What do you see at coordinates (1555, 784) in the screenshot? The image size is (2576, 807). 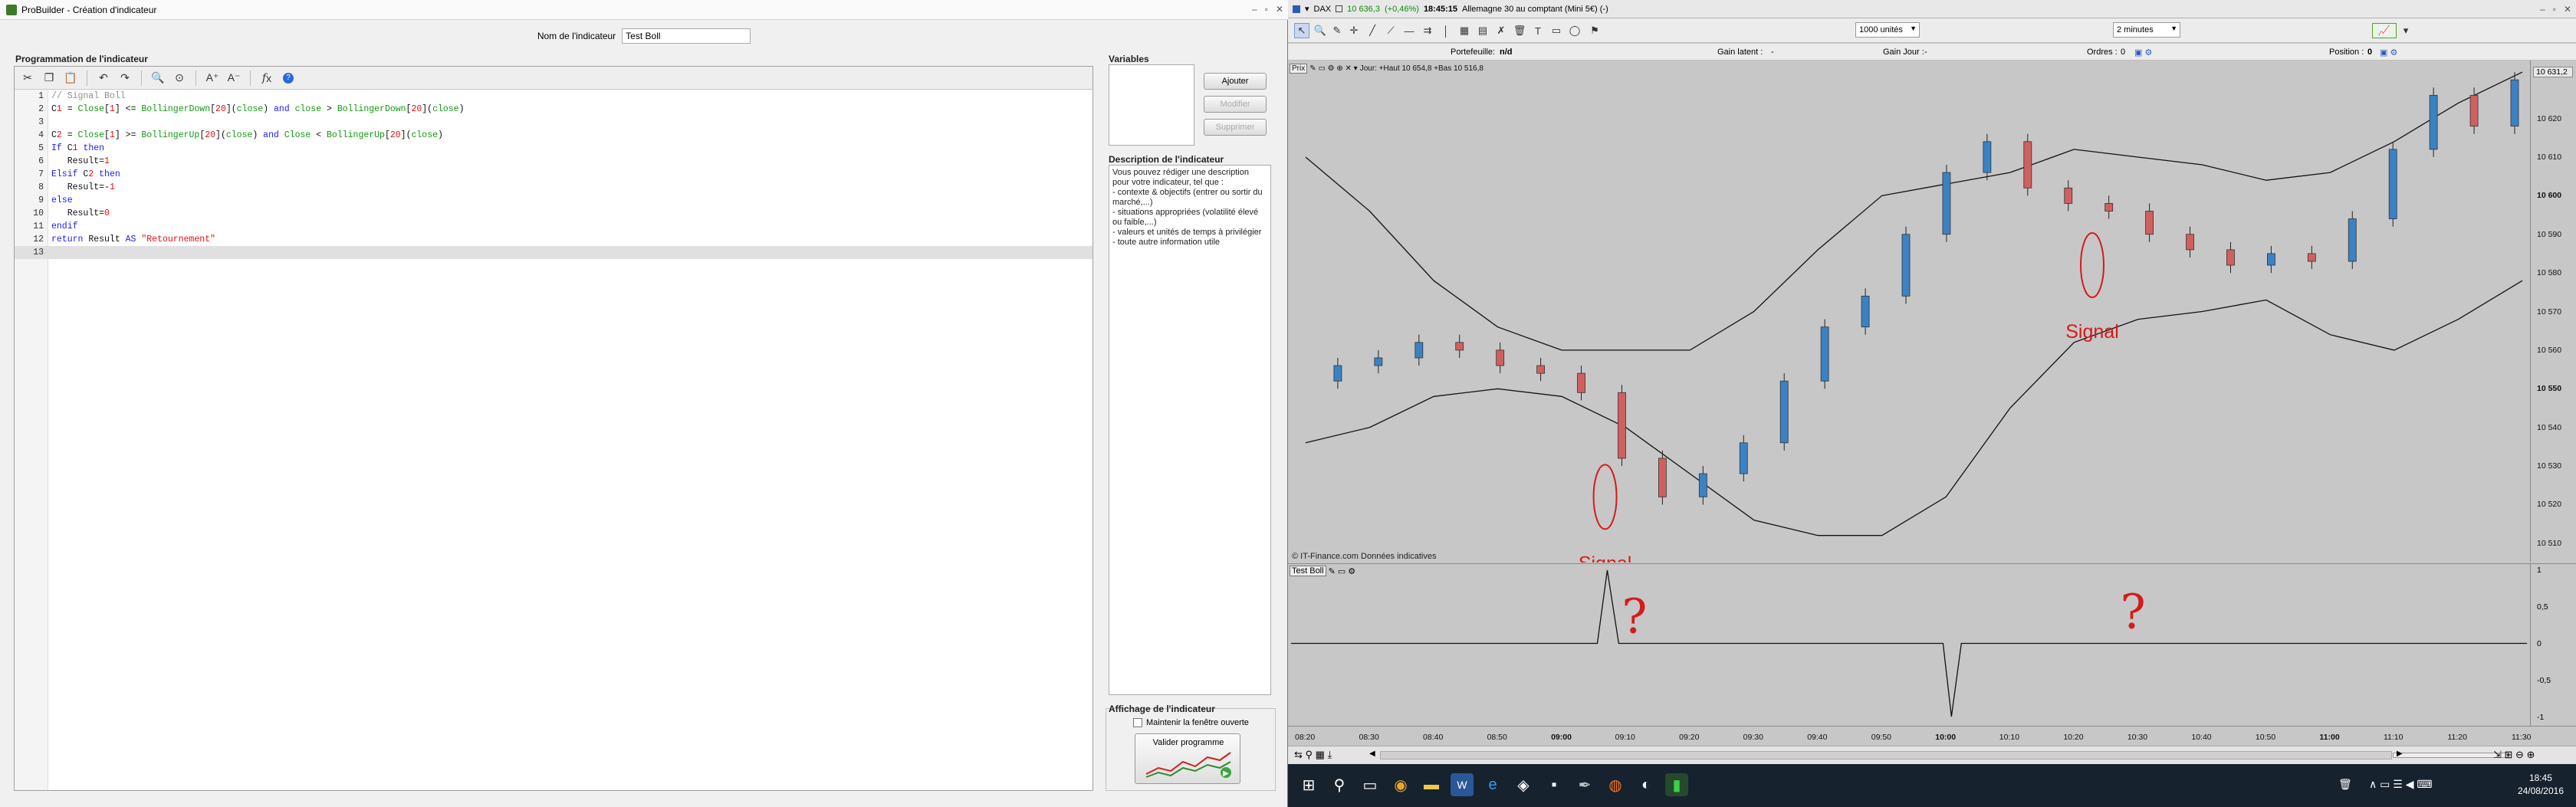 I see `app-icon: ▪` at bounding box center [1555, 784].